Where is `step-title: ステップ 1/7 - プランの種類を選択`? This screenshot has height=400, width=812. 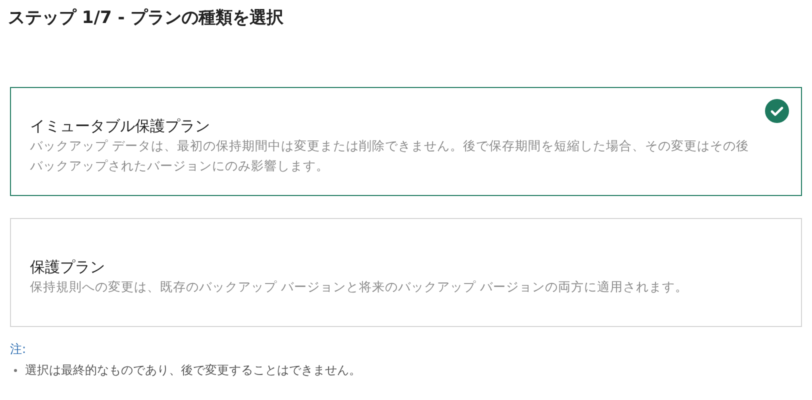 step-title: ステップ 1/7 - プランの種類を選択 is located at coordinates (146, 18).